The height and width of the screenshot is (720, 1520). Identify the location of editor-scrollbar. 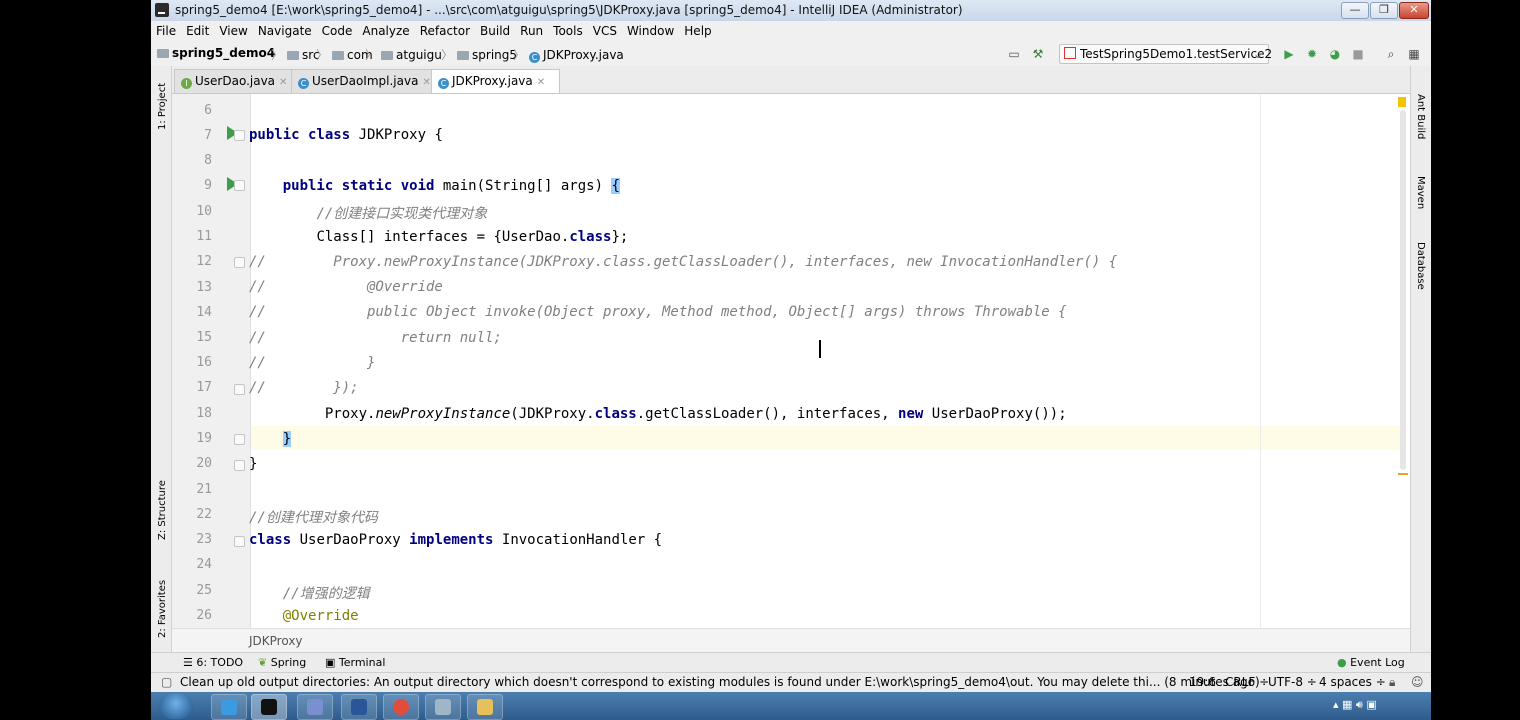
(1403, 290).